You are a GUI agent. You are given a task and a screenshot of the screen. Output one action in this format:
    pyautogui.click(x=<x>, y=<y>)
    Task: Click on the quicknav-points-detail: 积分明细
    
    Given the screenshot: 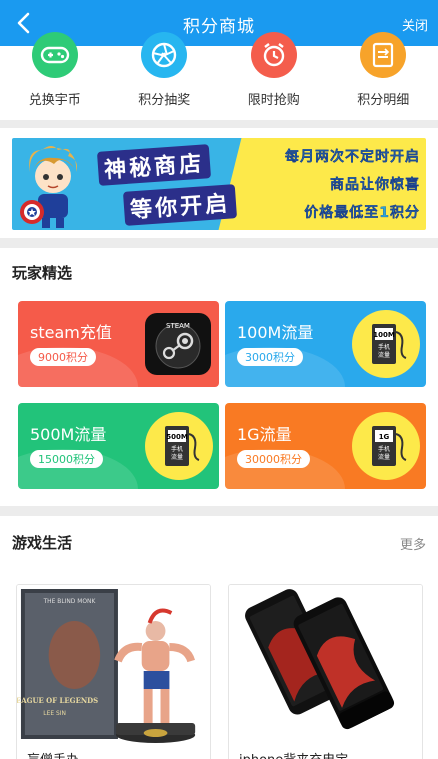 What is the action you would take?
    pyautogui.click(x=383, y=76)
    